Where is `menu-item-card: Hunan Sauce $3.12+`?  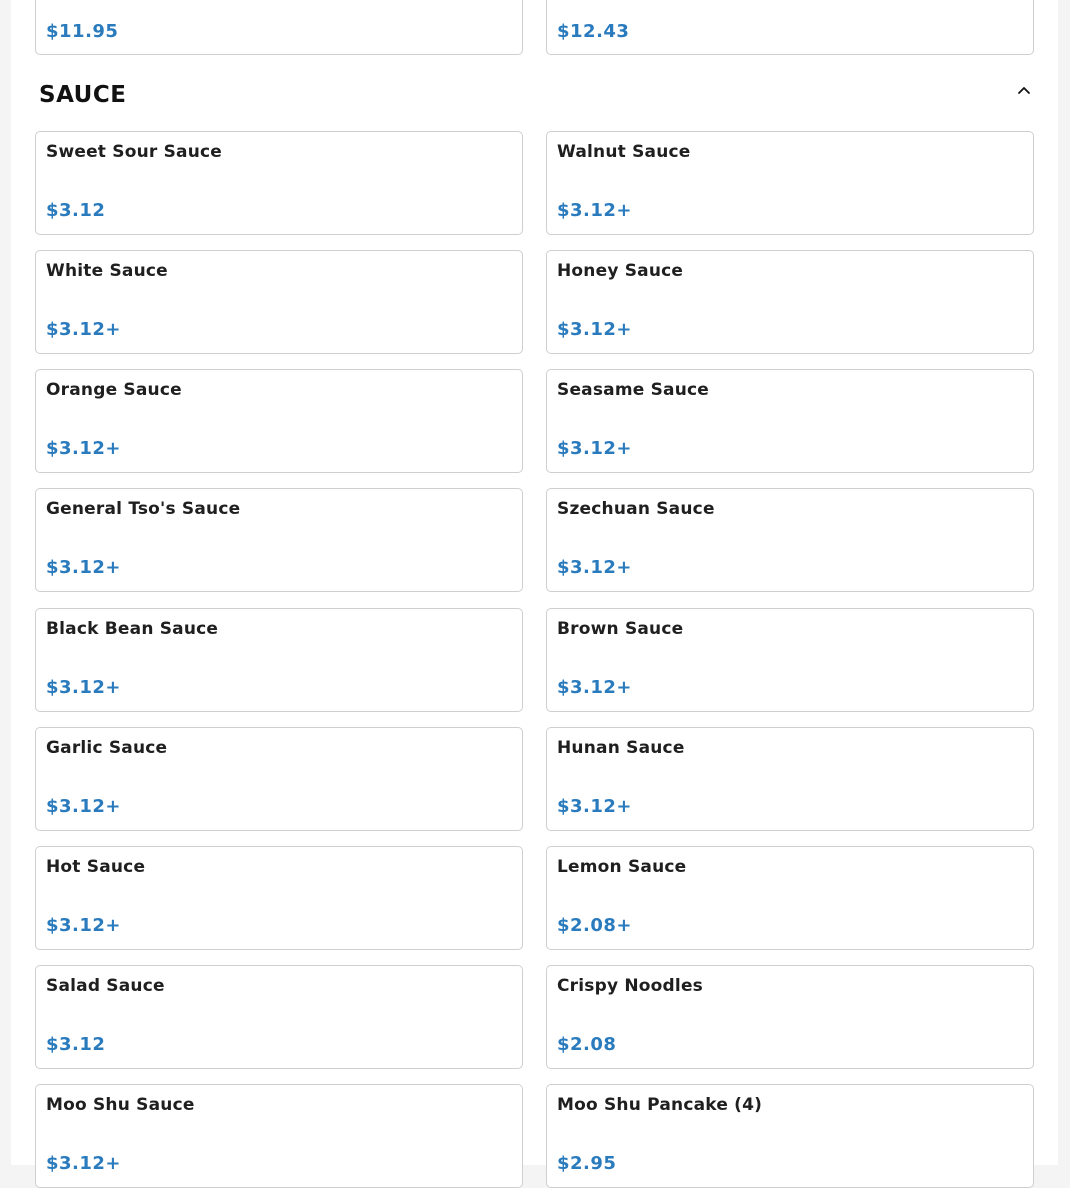 menu-item-card: Hunan Sauce $3.12+ is located at coordinates (790, 779).